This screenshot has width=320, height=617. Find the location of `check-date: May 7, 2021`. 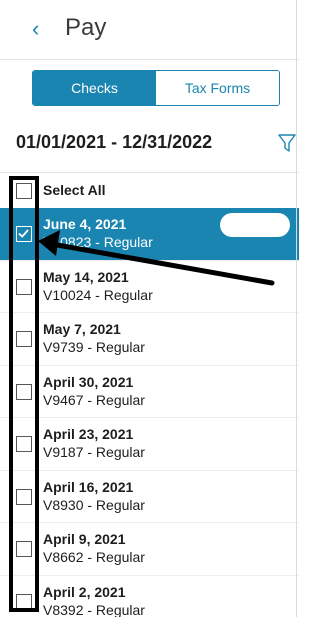

check-date: May 7, 2021 is located at coordinates (82, 329).